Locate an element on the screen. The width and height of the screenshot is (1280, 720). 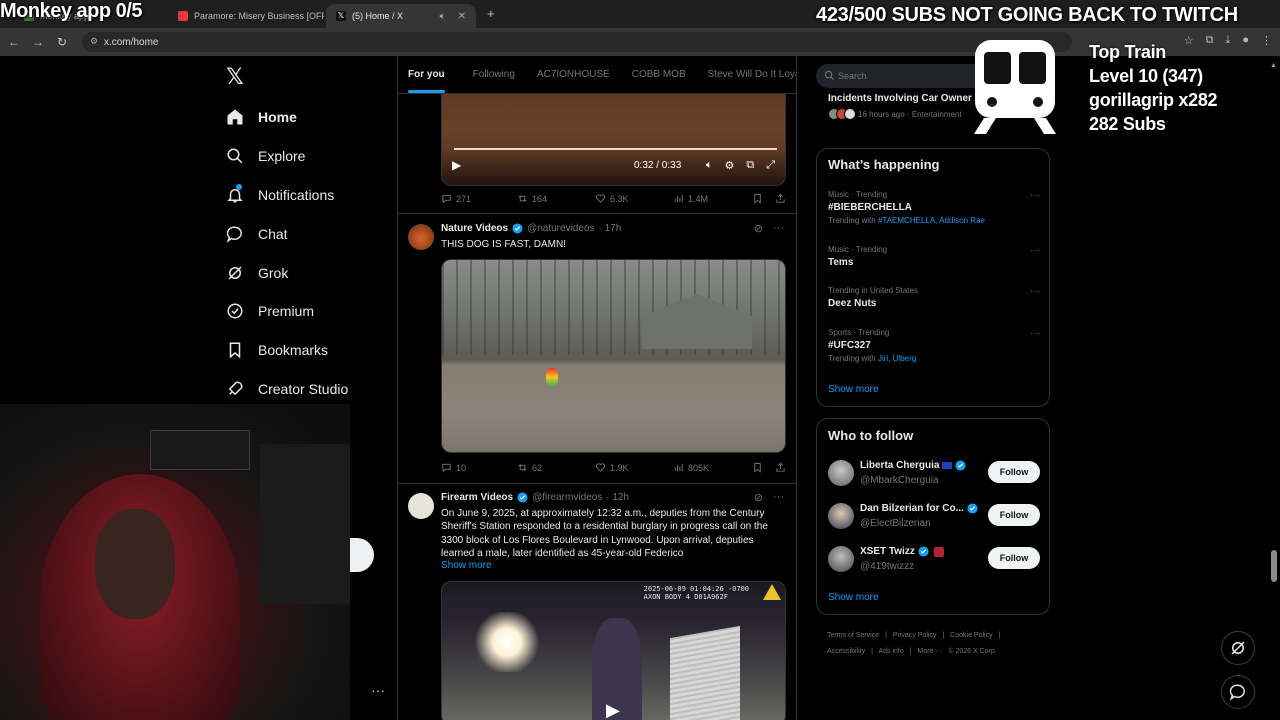
post-menu: ⊘ ··· is located at coordinates (769, 497).